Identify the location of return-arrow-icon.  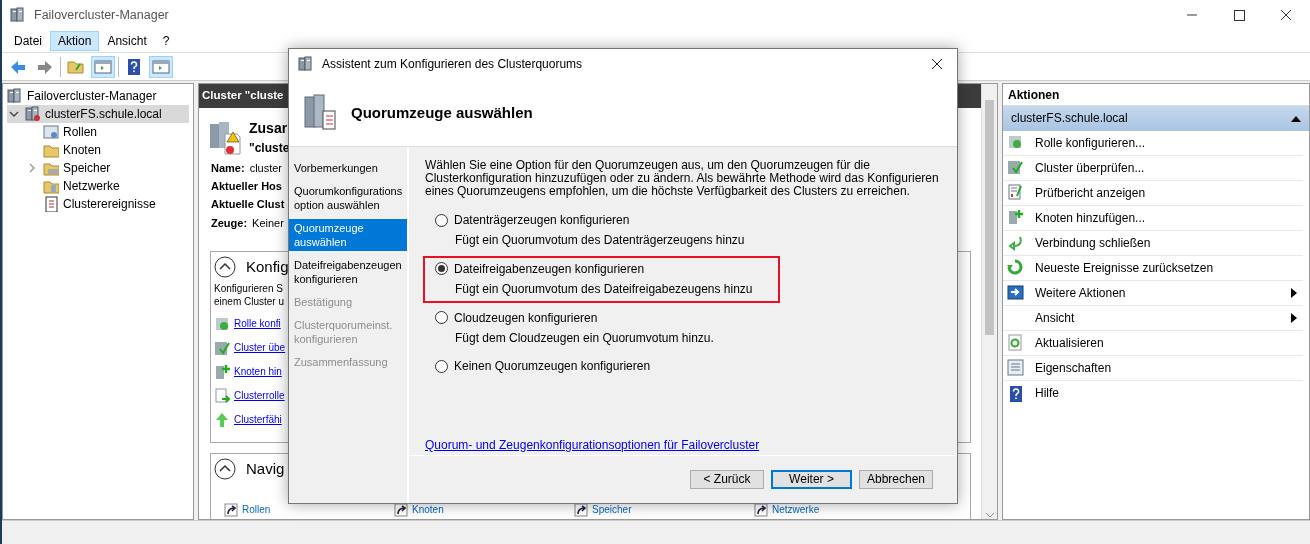
(1016, 243).